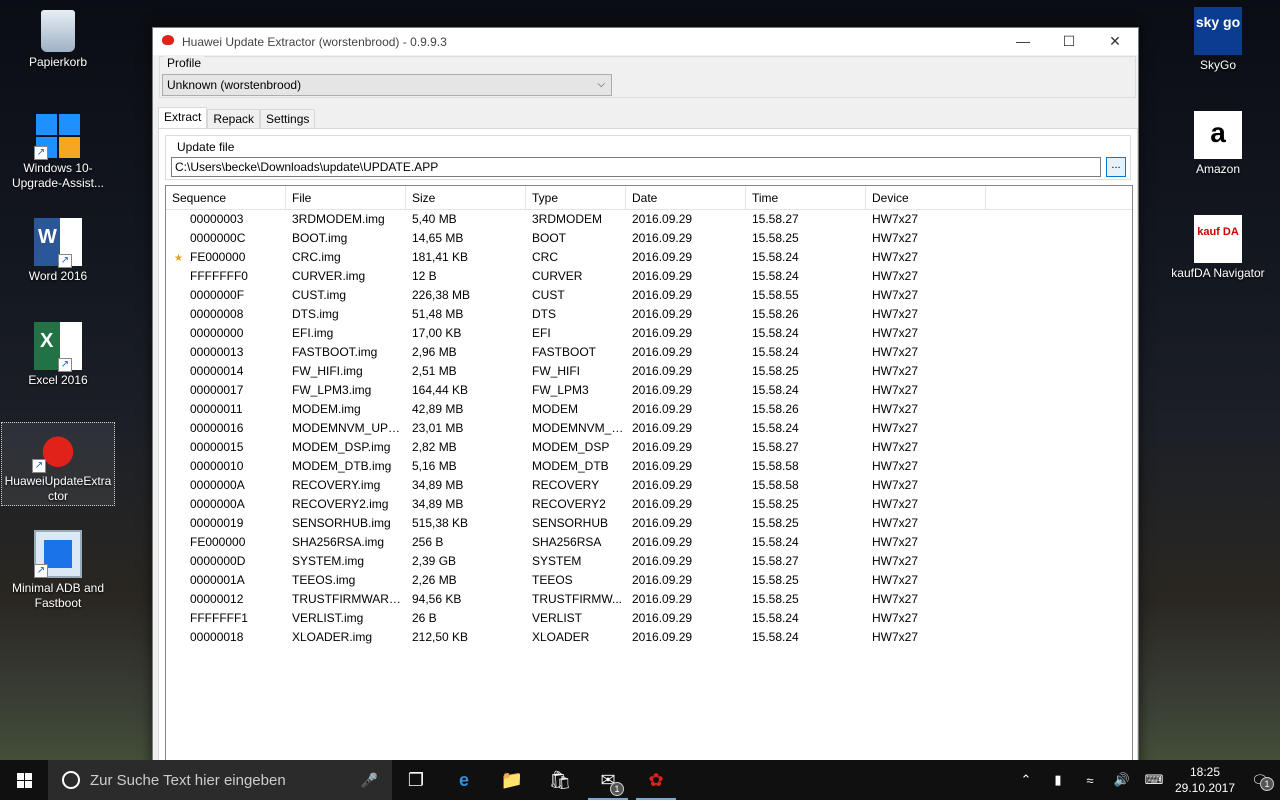 Image resolution: width=1280 pixels, height=800 pixels. I want to click on recycle-bin-icon, so click(58, 31).